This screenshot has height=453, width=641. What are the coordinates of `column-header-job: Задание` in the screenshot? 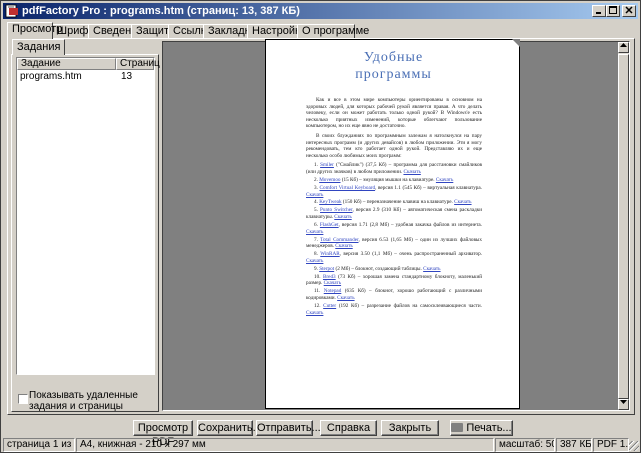 It's located at (66, 64).